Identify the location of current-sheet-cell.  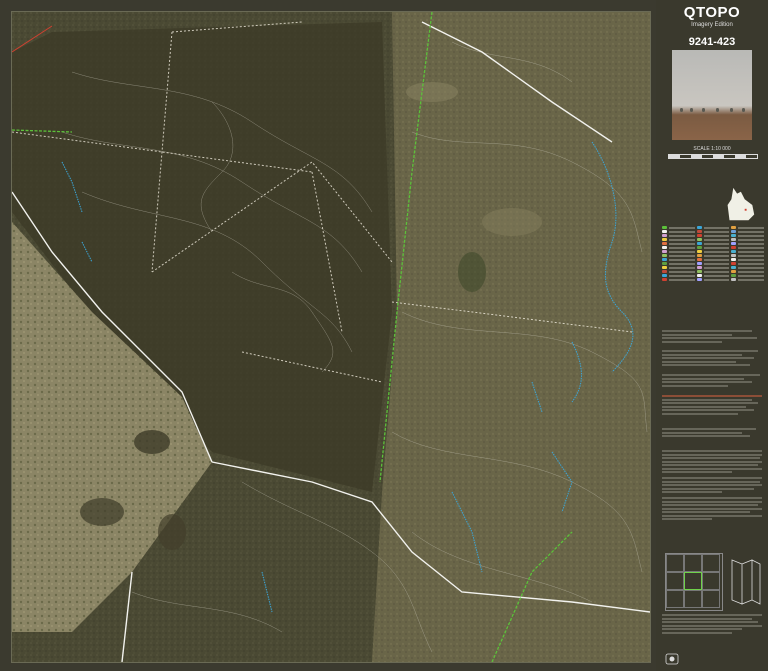
(693, 581).